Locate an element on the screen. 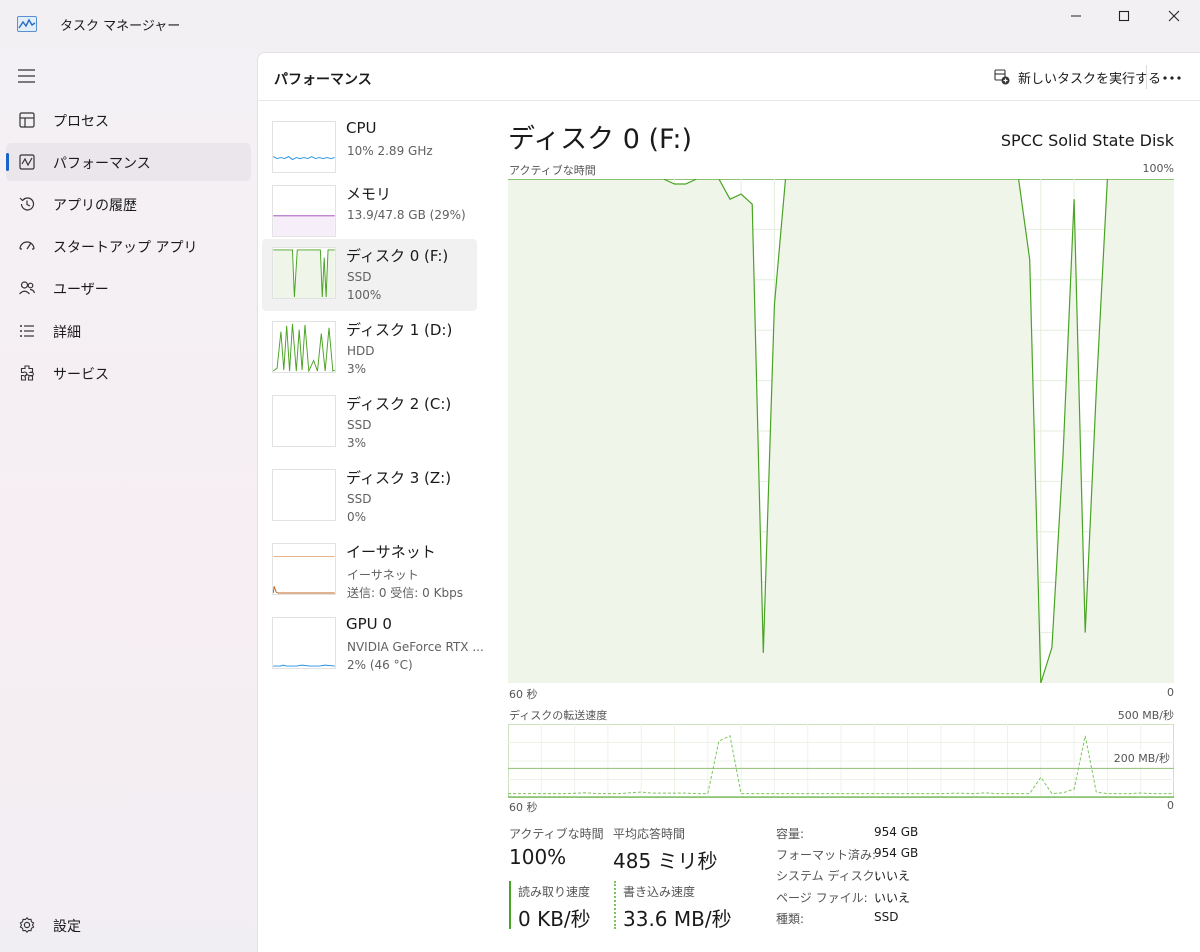 The width and height of the screenshot is (1200, 952). disk-title: ディスク 0 (F:) is located at coordinates (600, 139).